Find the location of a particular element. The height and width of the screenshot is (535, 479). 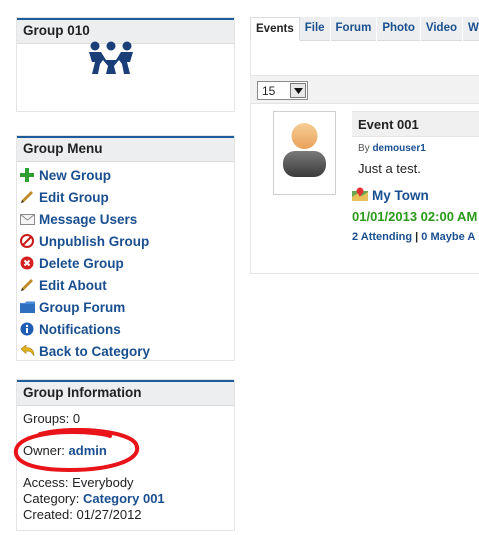

info-access: Access: Everybody is located at coordinates (78, 482).